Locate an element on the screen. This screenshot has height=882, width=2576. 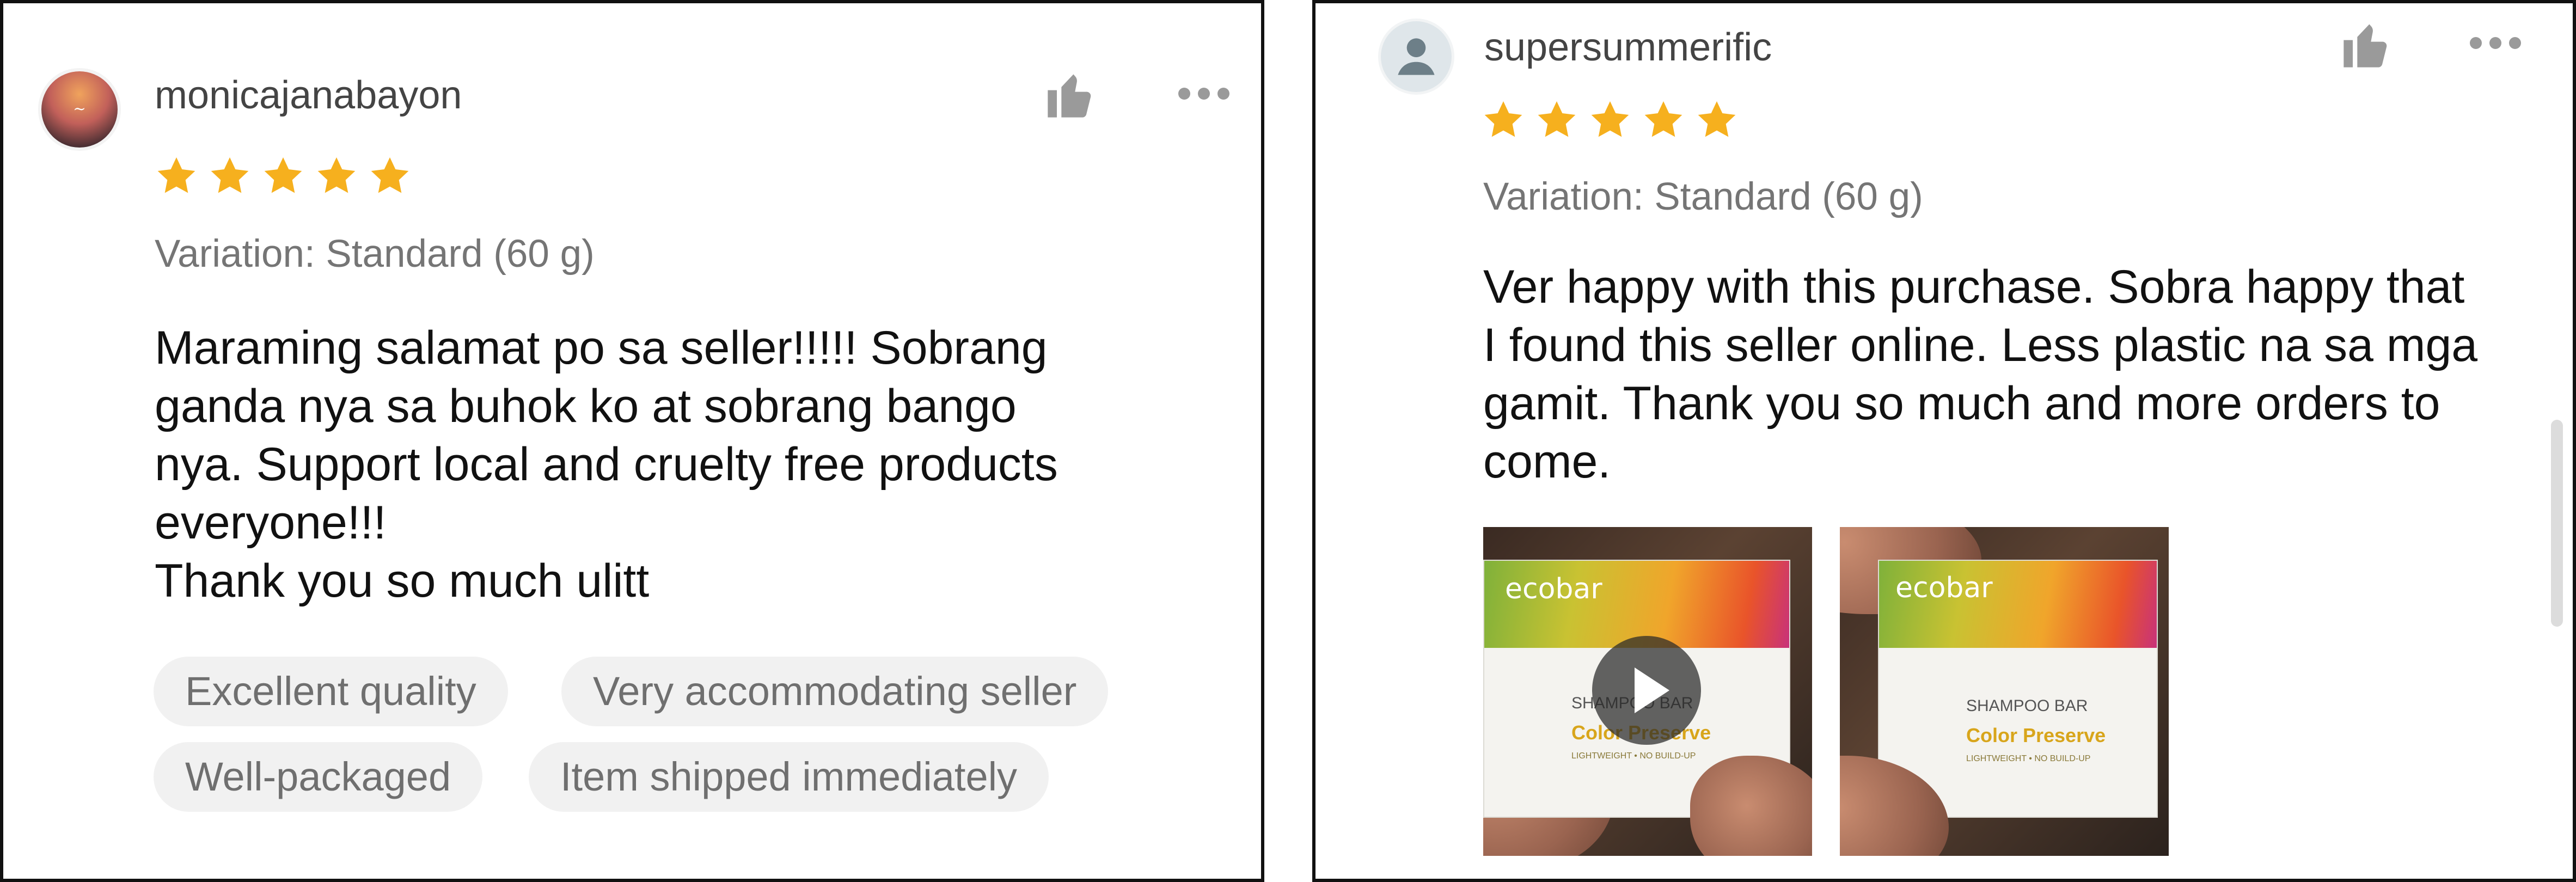
comment-line: everyone!!! is located at coordinates (271, 523).